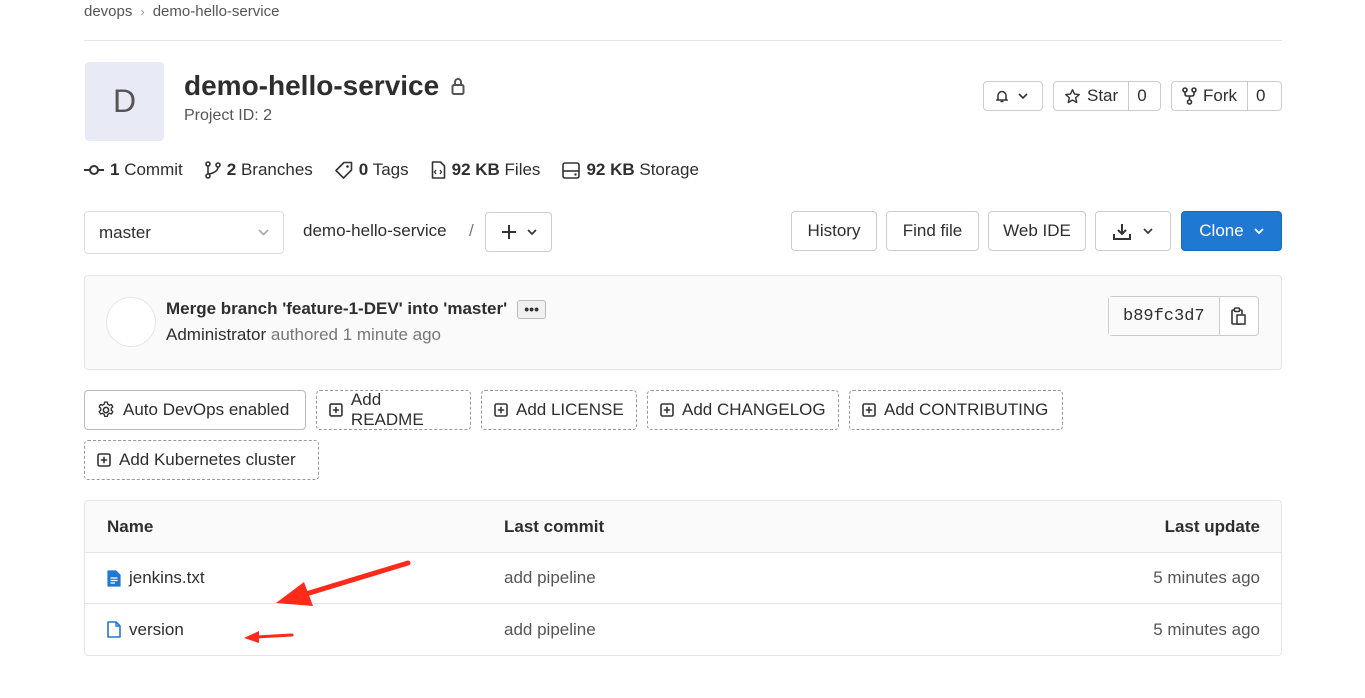 The height and width of the screenshot is (698, 1365). I want to click on plus-icon, so click(508, 232).